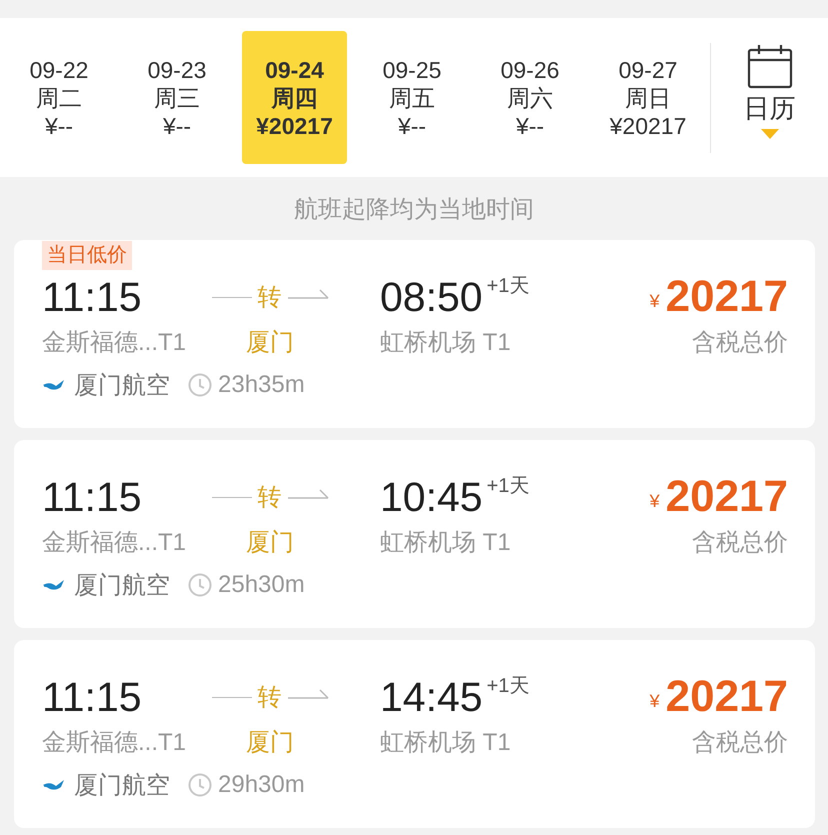 Image resolution: width=828 pixels, height=835 pixels. Describe the element at coordinates (412, 97) in the screenshot. I see `date-tab: 09-25 周五 ¥--` at that location.